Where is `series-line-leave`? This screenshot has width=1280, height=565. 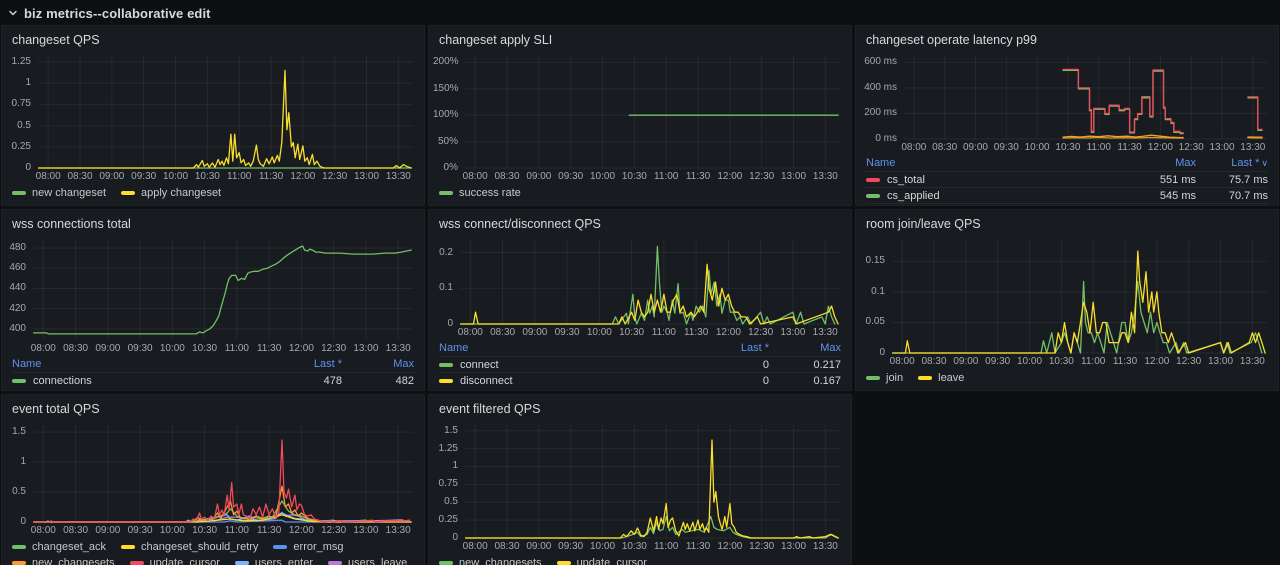
series-line-leave is located at coordinates (1078, 302).